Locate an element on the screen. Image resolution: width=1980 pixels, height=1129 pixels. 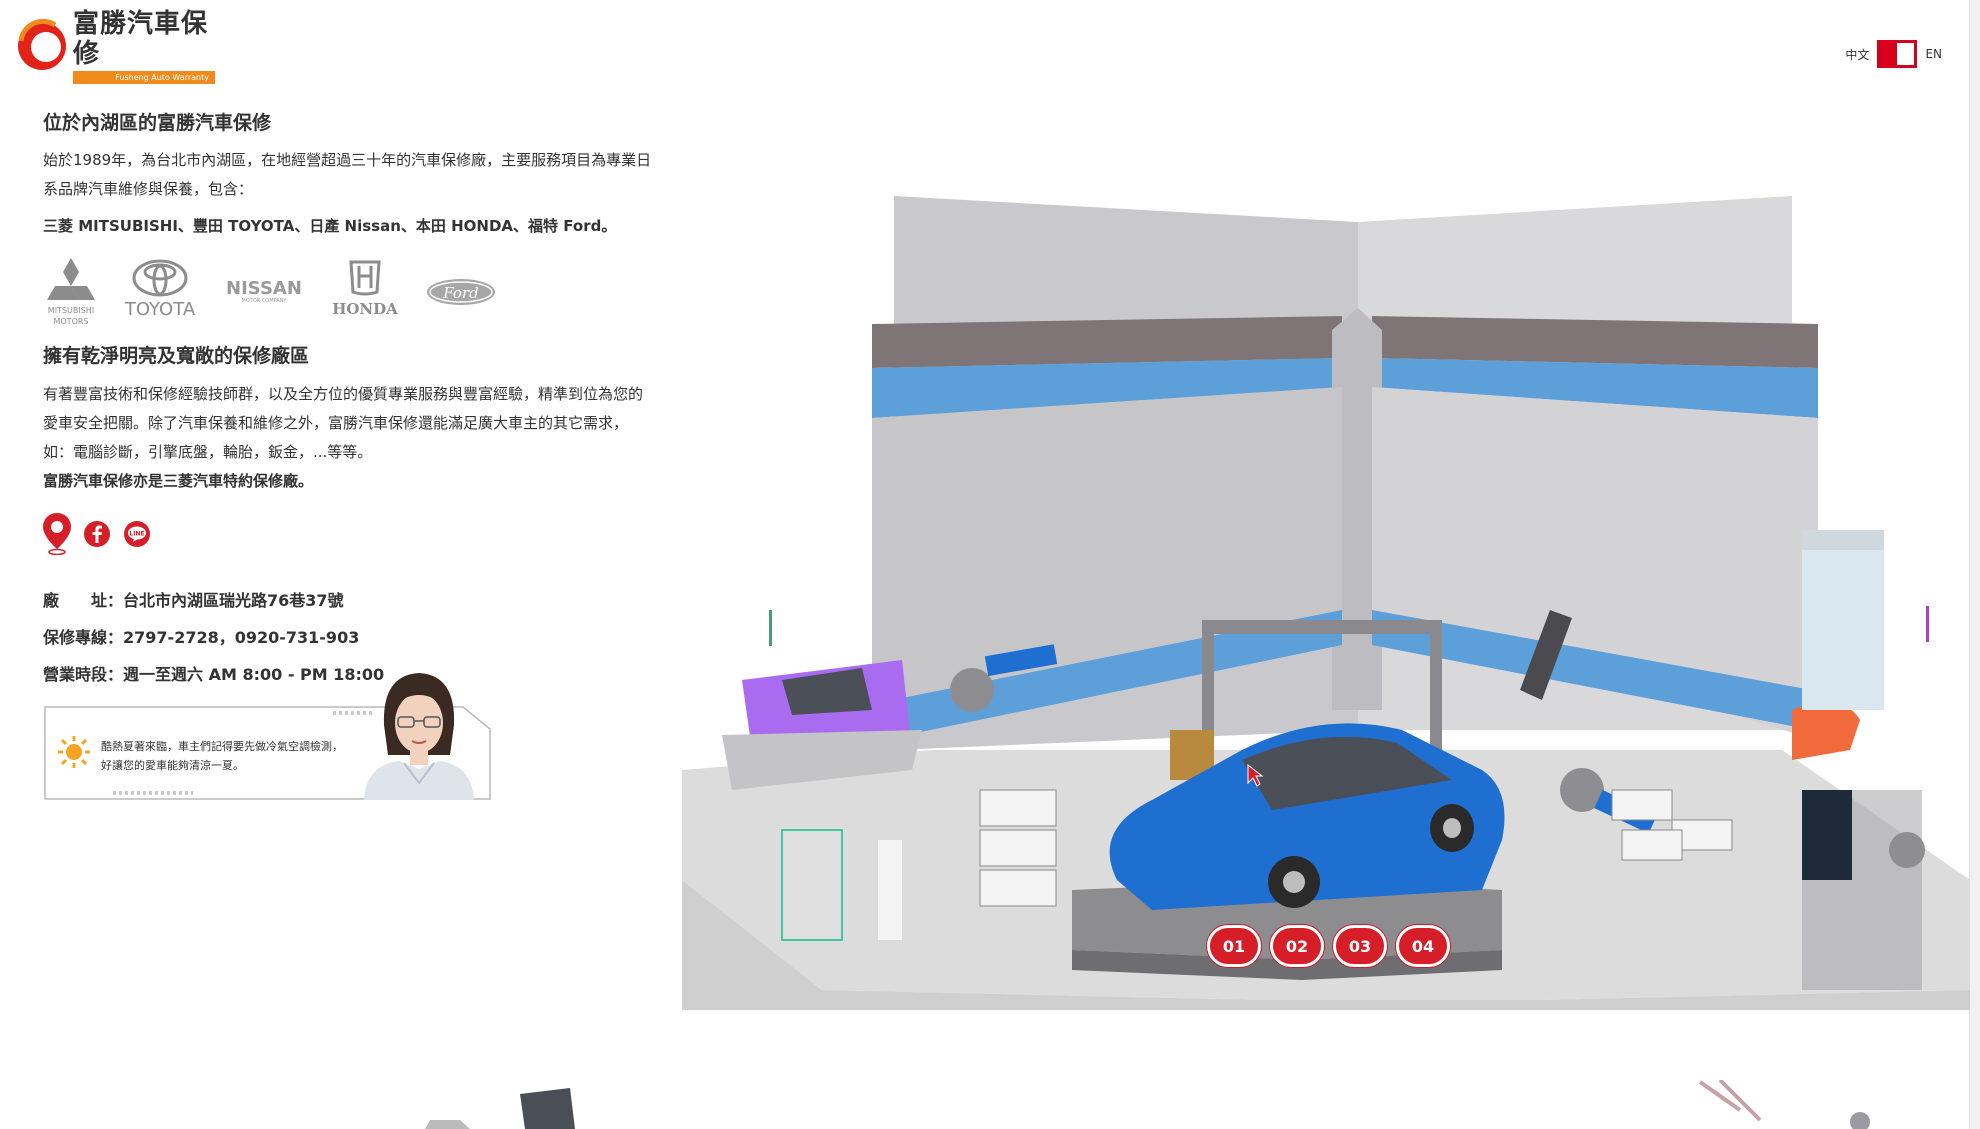
brand-name: 富勝汽車保修 is located at coordinates (141, 38).